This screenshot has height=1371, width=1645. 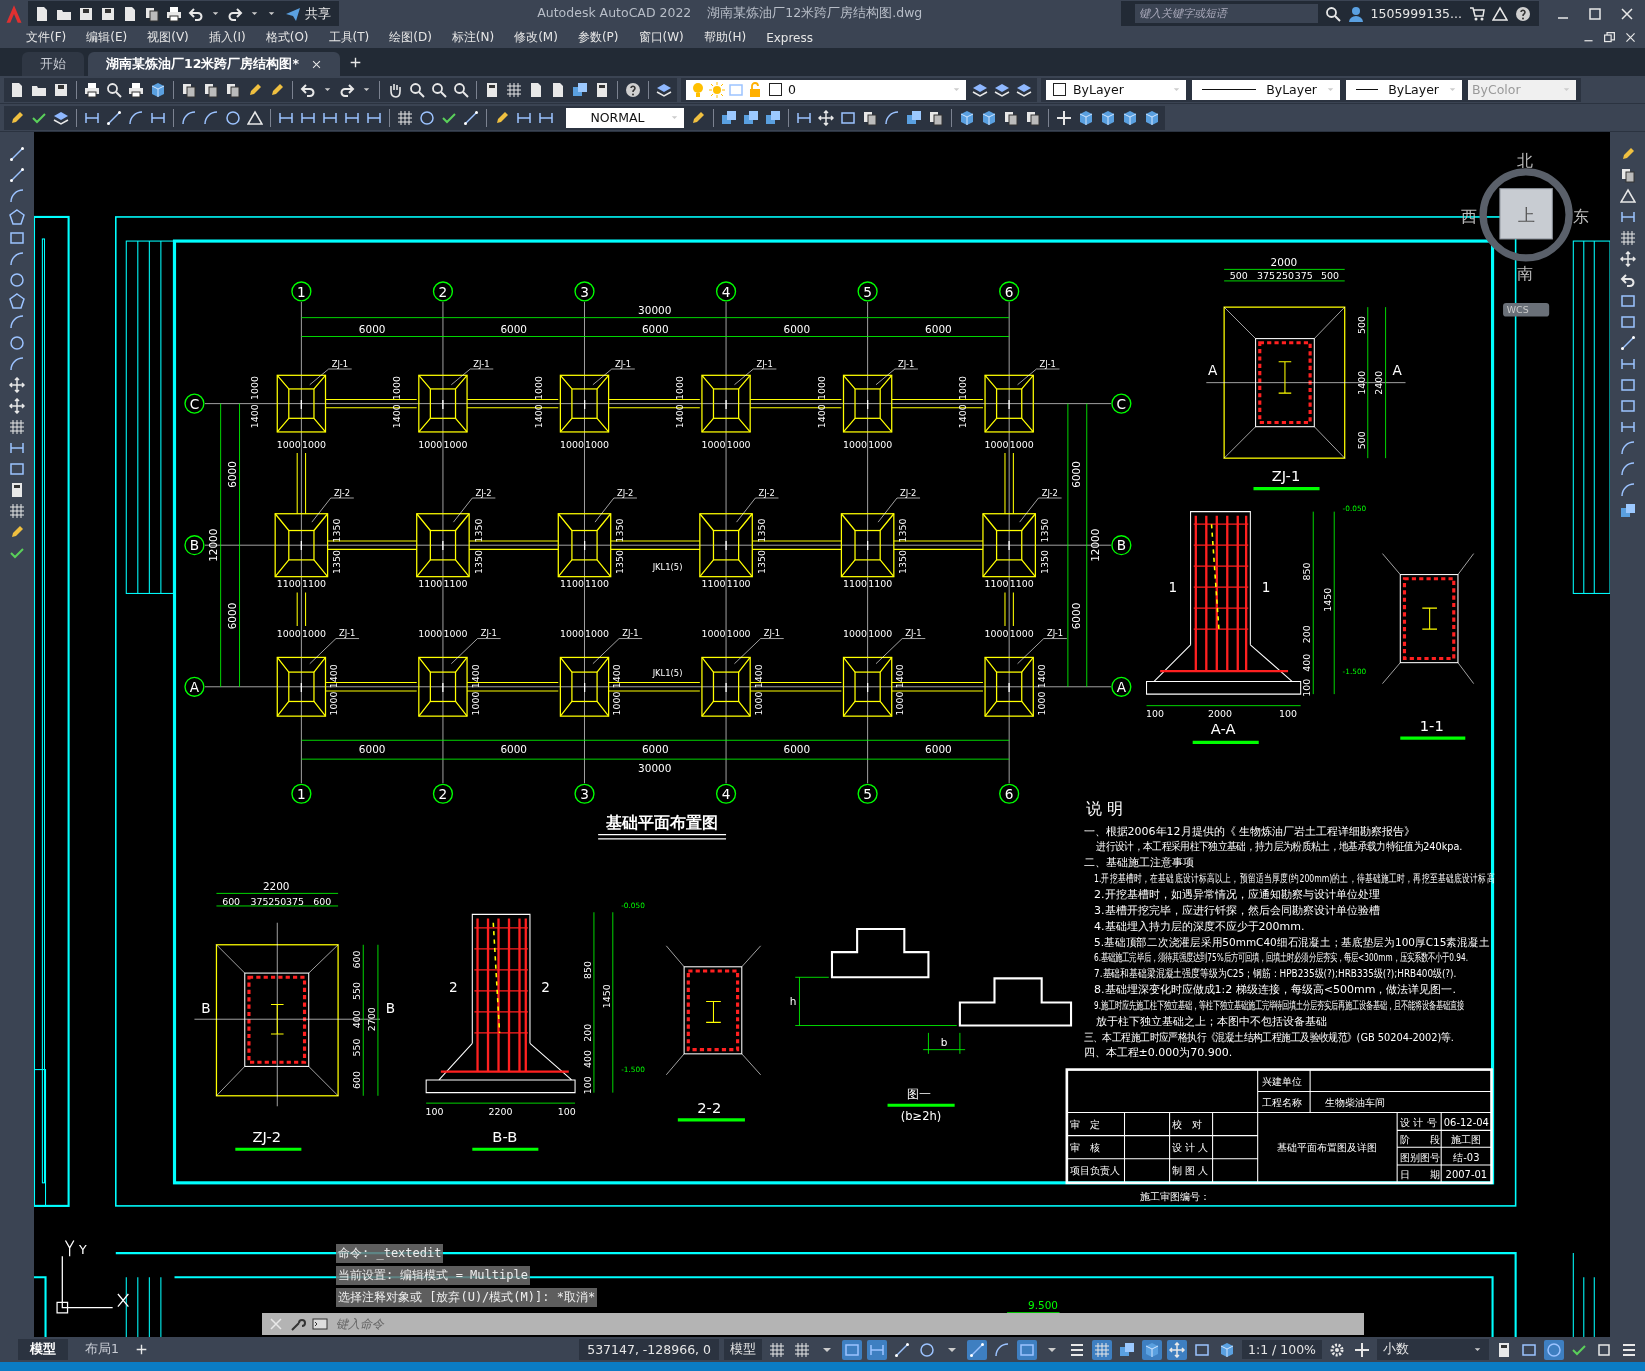 I want to click on beam-label: JKL1(5), so click(x=667, y=673).